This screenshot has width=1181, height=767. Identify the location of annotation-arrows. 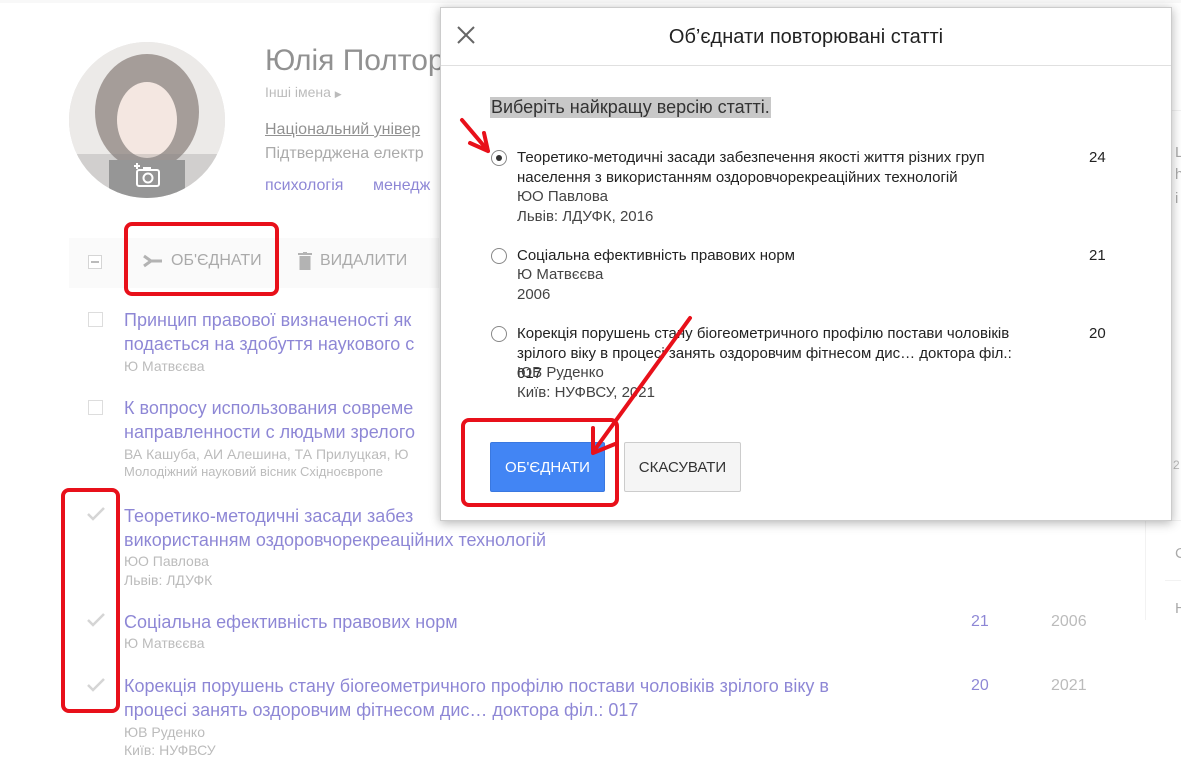
(576, 286).